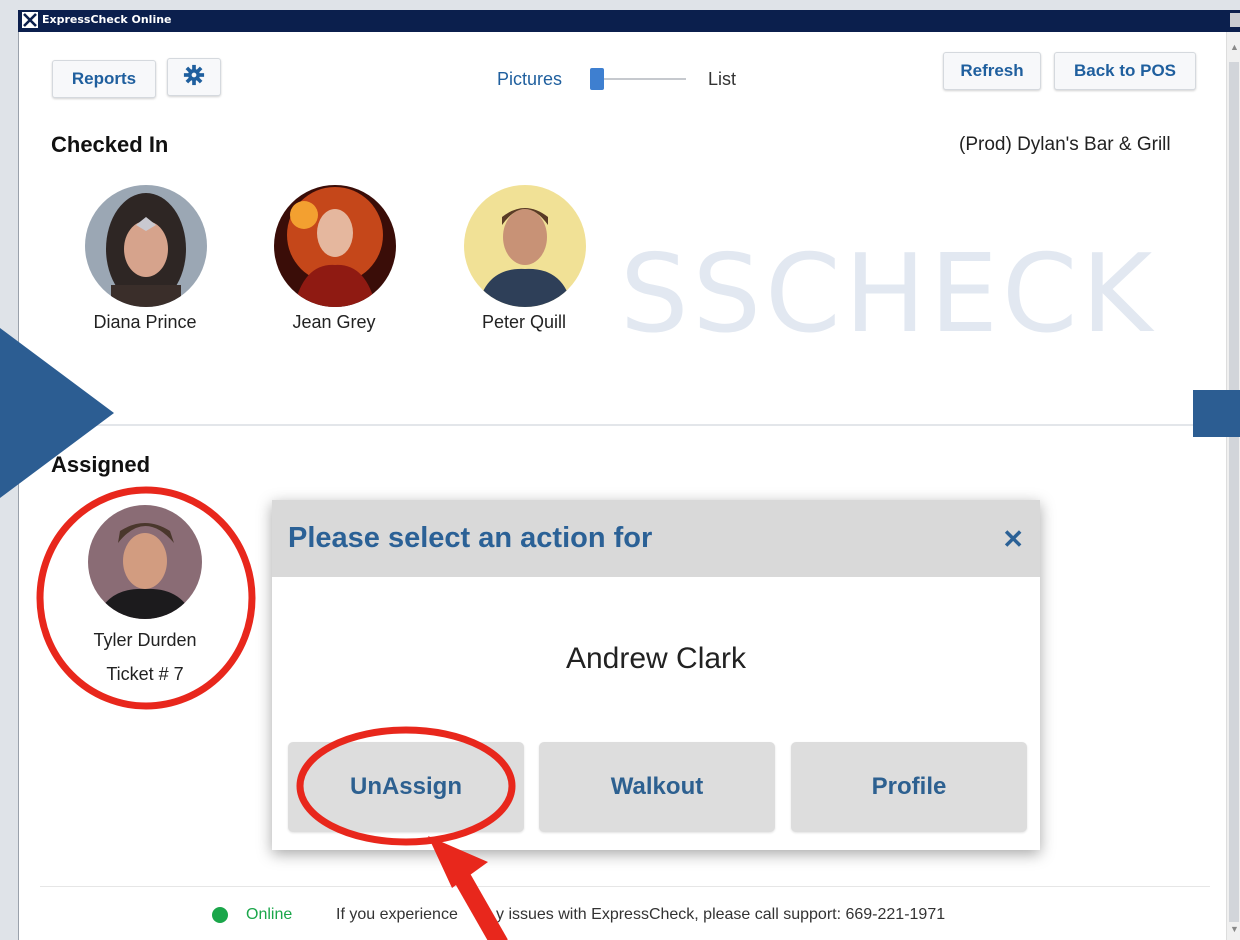 The width and height of the screenshot is (1240, 940). What do you see at coordinates (468, 888) in the screenshot?
I see `annotation-arrow-icon` at bounding box center [468, 888].